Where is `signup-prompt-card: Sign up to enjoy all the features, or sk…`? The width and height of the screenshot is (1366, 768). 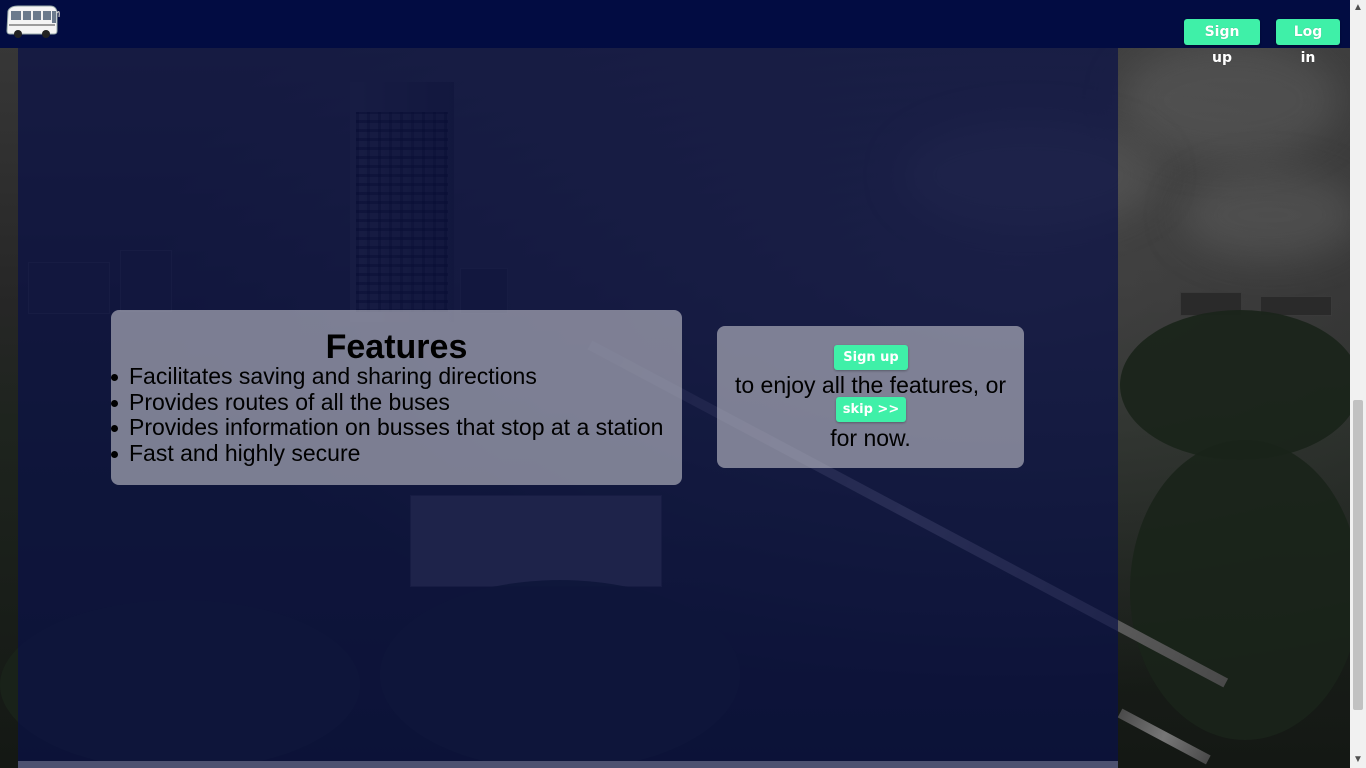
signup-prompt-card: Sign up to enjoy all the features, or sk… is located at coordinates (870, 397).